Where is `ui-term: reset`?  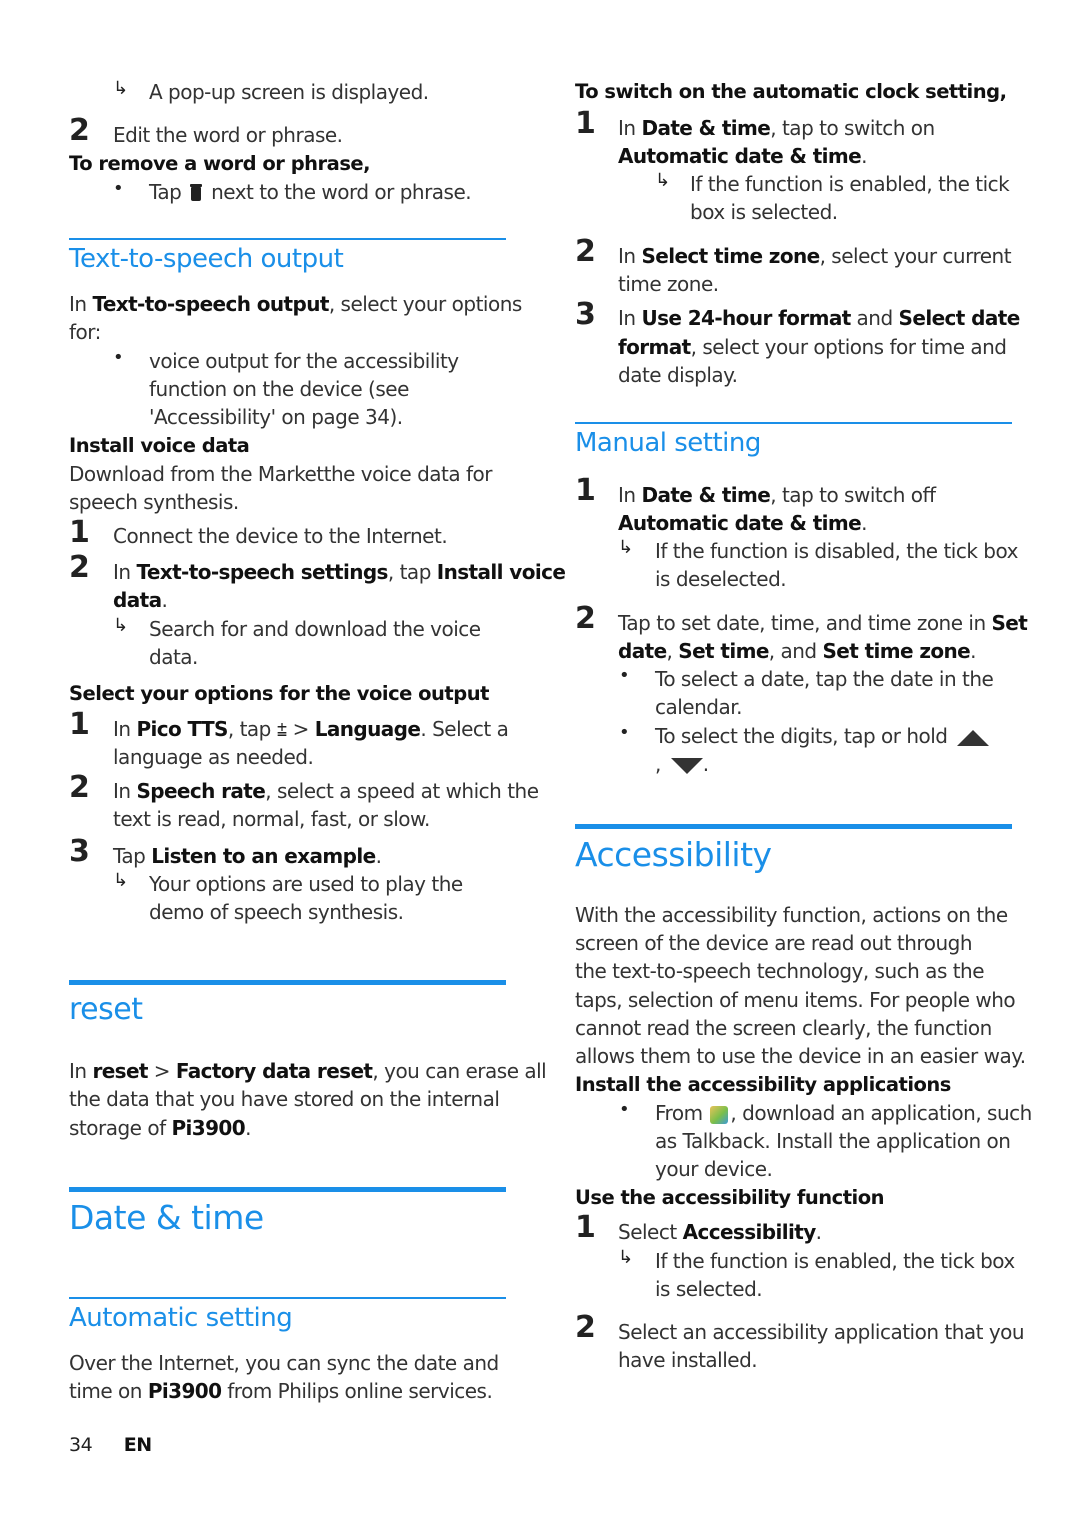 ui-term: reset is located at coordinates (120, 1071).